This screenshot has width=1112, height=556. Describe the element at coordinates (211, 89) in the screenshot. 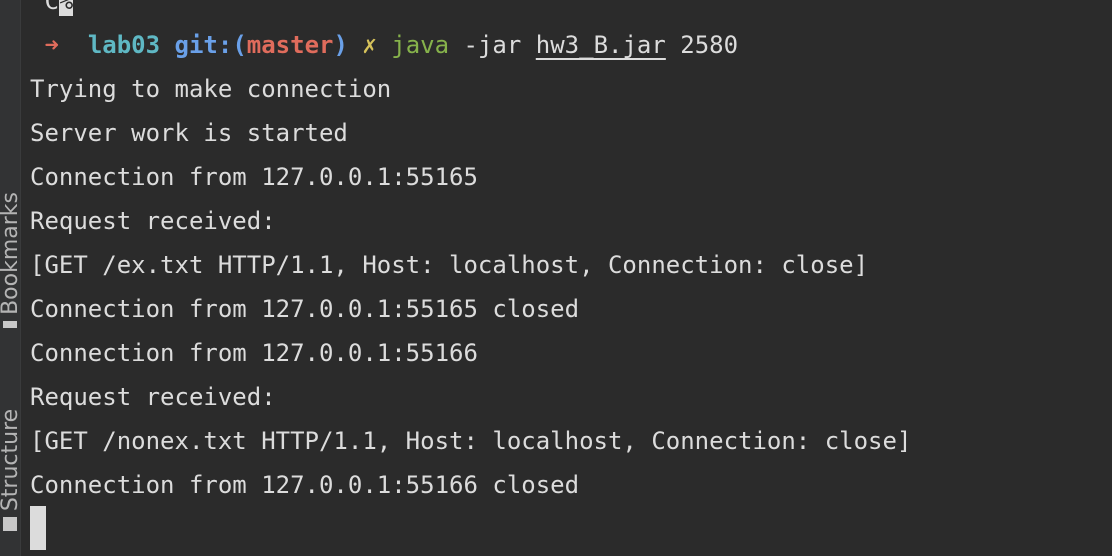

I see `output-line: Trying to make connection` at that location.